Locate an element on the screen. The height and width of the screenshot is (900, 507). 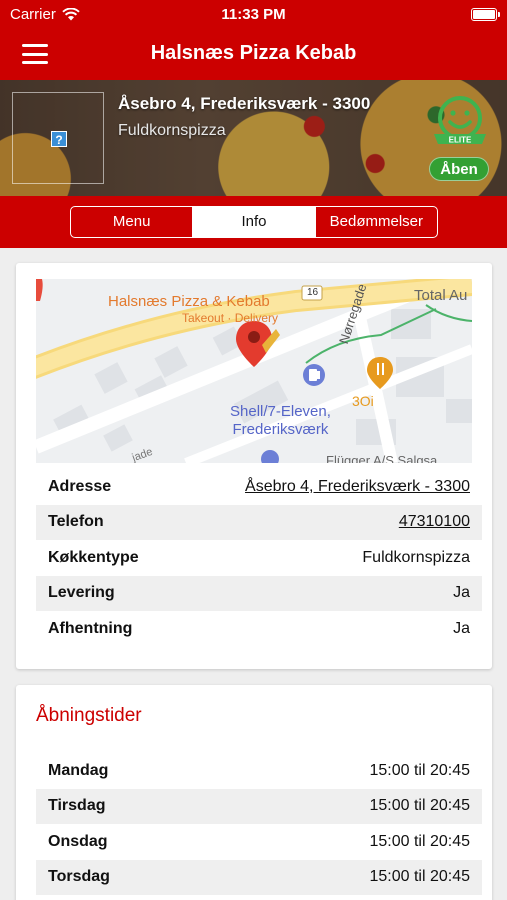
address-link: Åsebro 4, Frederiksværk - 3300 is located at coordinates (357, 487).